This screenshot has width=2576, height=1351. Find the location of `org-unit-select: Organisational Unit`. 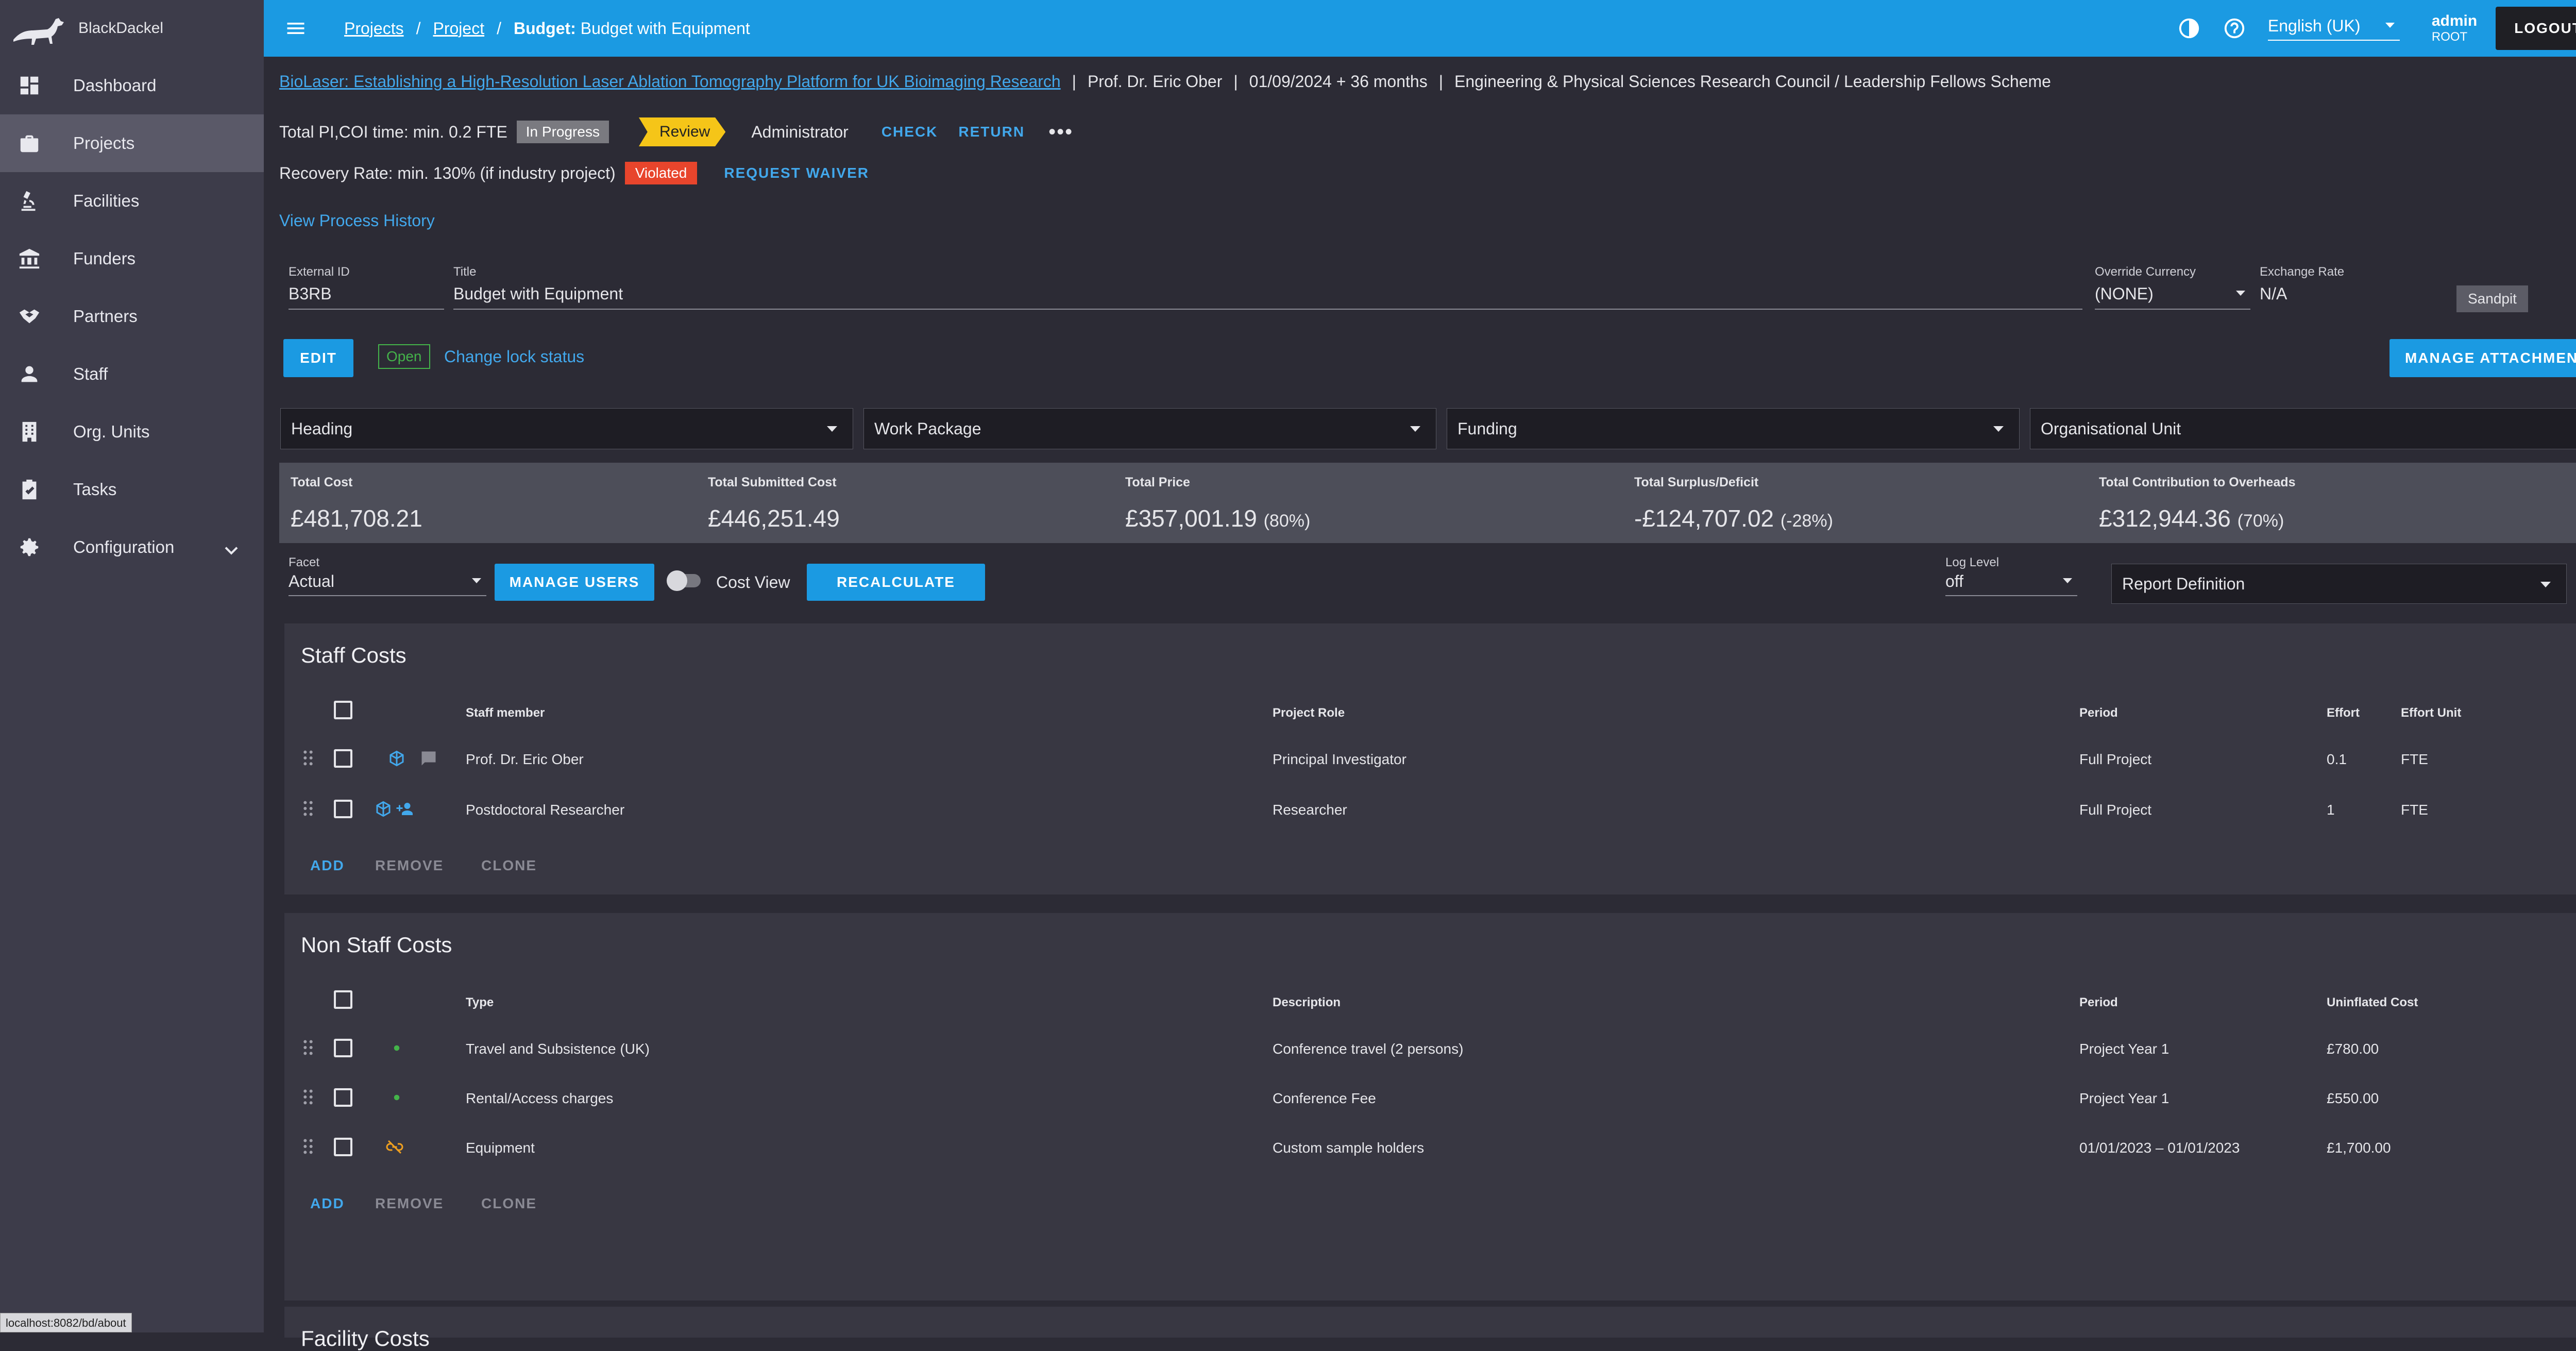

org-unit-select: Organisational Unit is located at coordinates (2303, 428).